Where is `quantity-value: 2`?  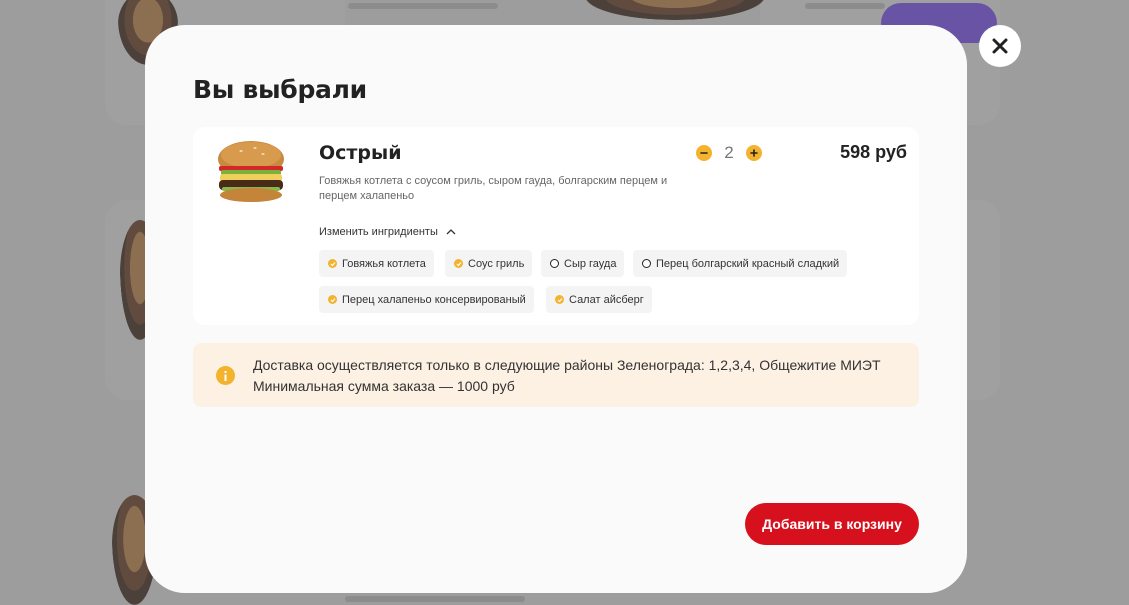
quantity-value: 2 is located at coordinates (729, 152).